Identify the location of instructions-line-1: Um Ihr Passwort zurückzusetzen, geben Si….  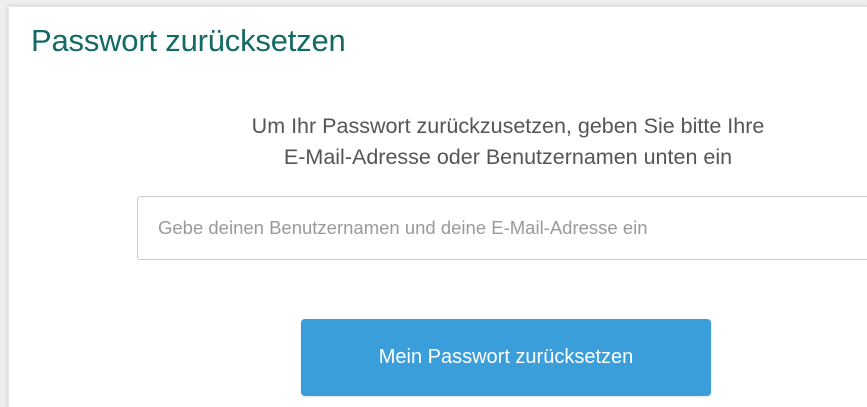
(508, 126).